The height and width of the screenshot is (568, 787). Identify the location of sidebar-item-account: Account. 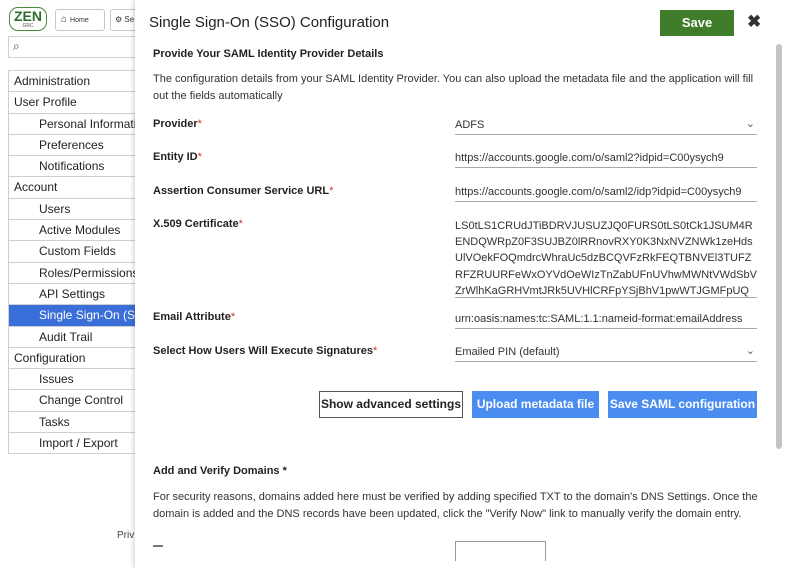
(72, 186).